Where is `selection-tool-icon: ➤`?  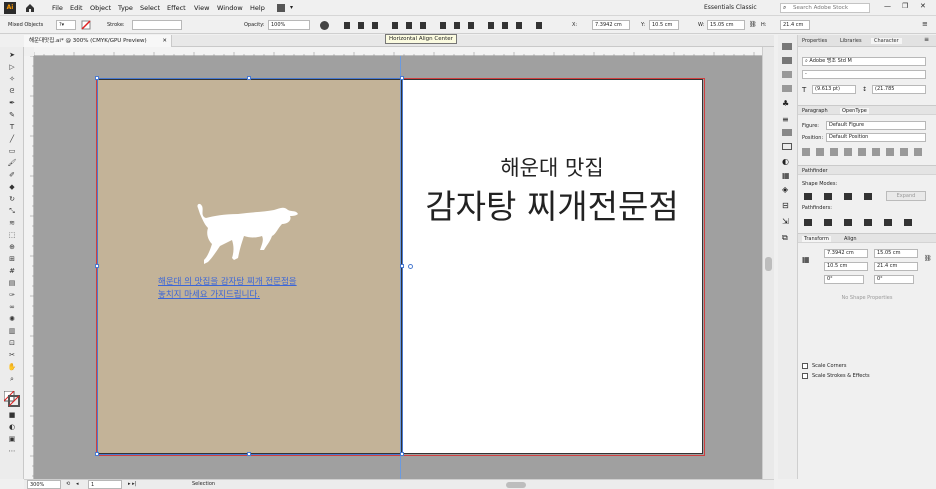
selection-tool-icon: ➤ is located at coordinates (12, 55).